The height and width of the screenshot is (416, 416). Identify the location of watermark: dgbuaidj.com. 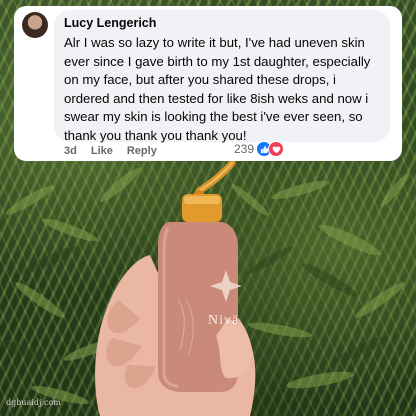
(33, 402).